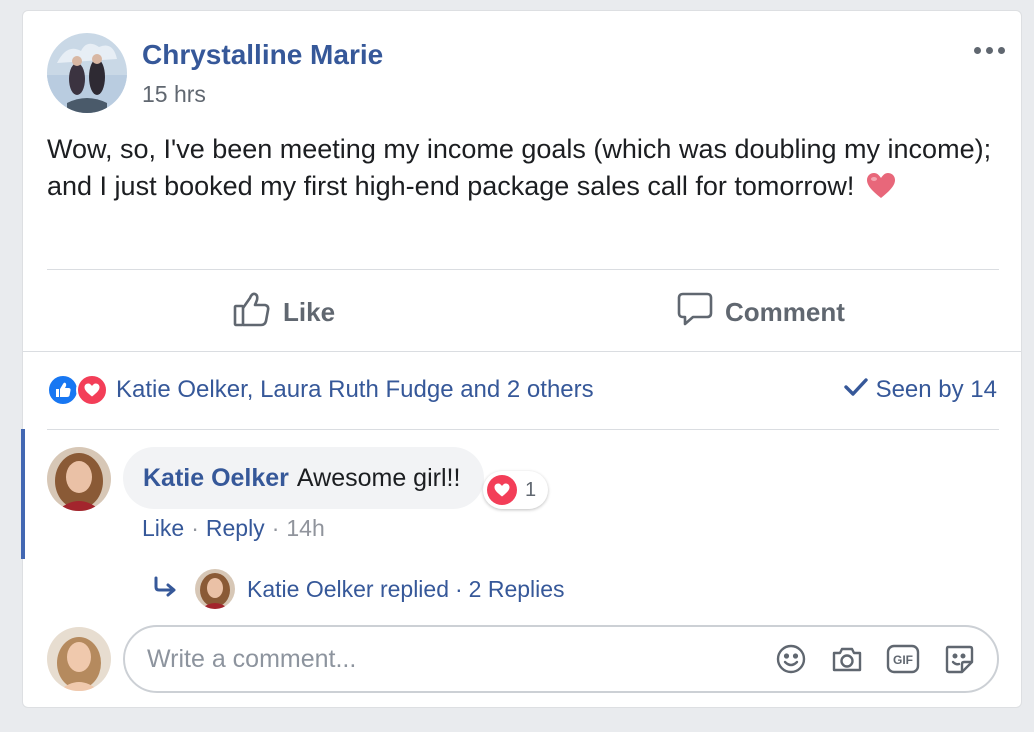 This screenshot has height=732, width=1034. Describe the element at coordinates (63, 390) in the screenshot. I see `like-reaction-icon` at that location.